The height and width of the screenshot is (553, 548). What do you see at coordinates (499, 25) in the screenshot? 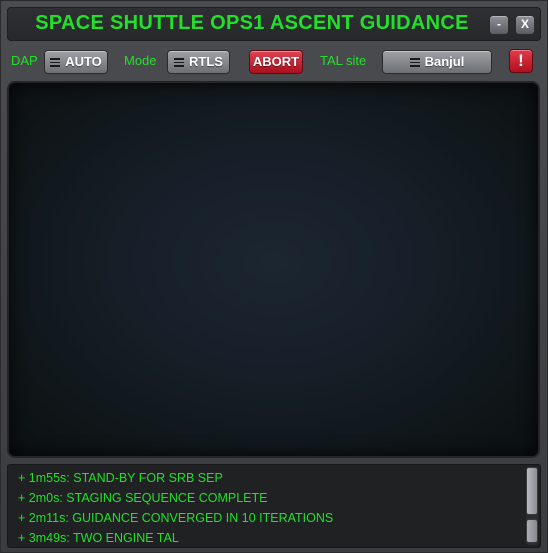
I see `minimize-button: -` at bounding box center [499, 25].